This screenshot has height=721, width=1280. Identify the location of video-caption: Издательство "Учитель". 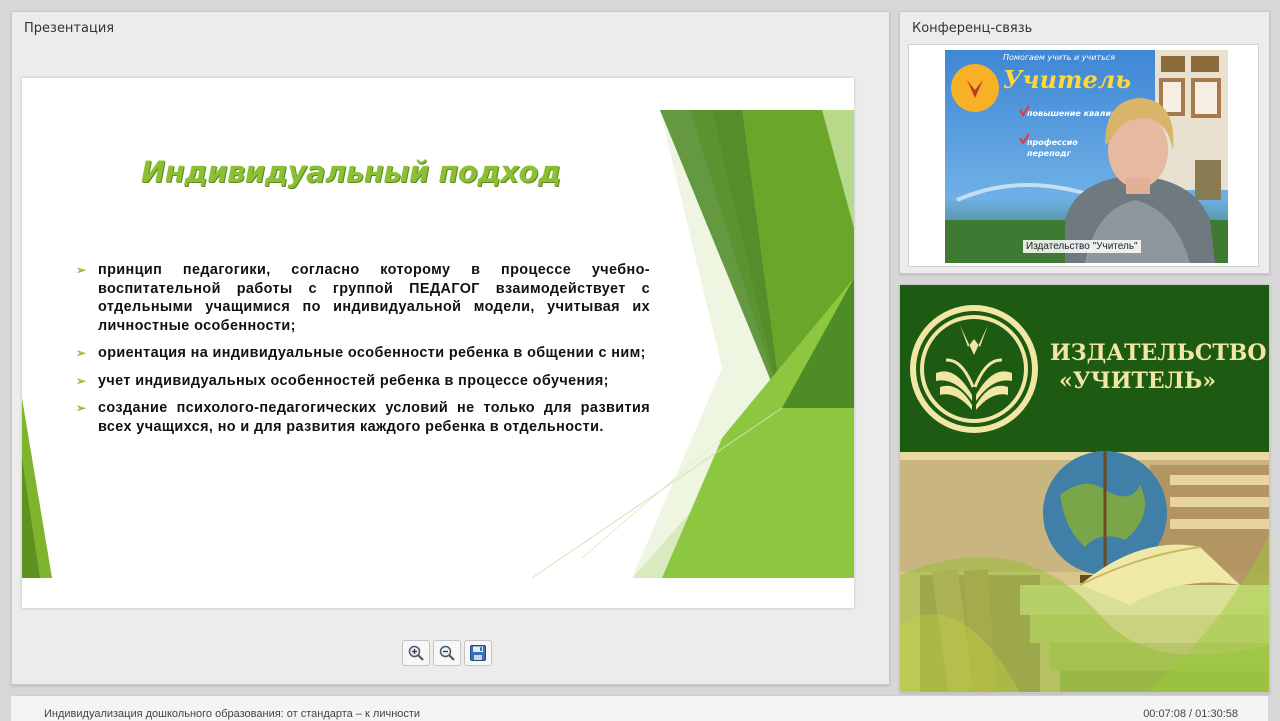
(1082, 246).